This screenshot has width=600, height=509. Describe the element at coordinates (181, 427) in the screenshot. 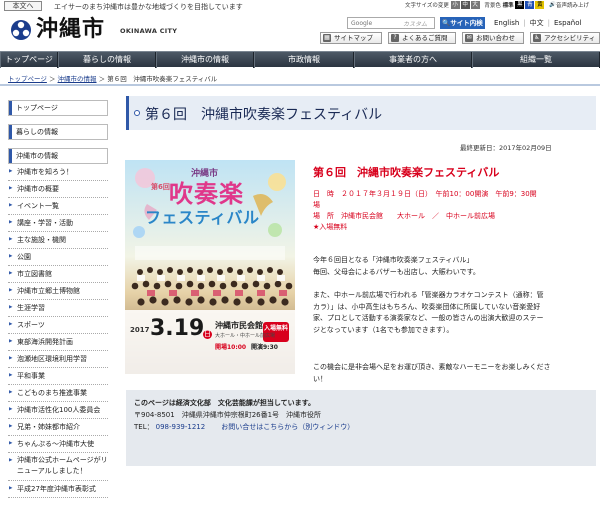

I see `contact-tel-link: 098-939-1212` at that location.